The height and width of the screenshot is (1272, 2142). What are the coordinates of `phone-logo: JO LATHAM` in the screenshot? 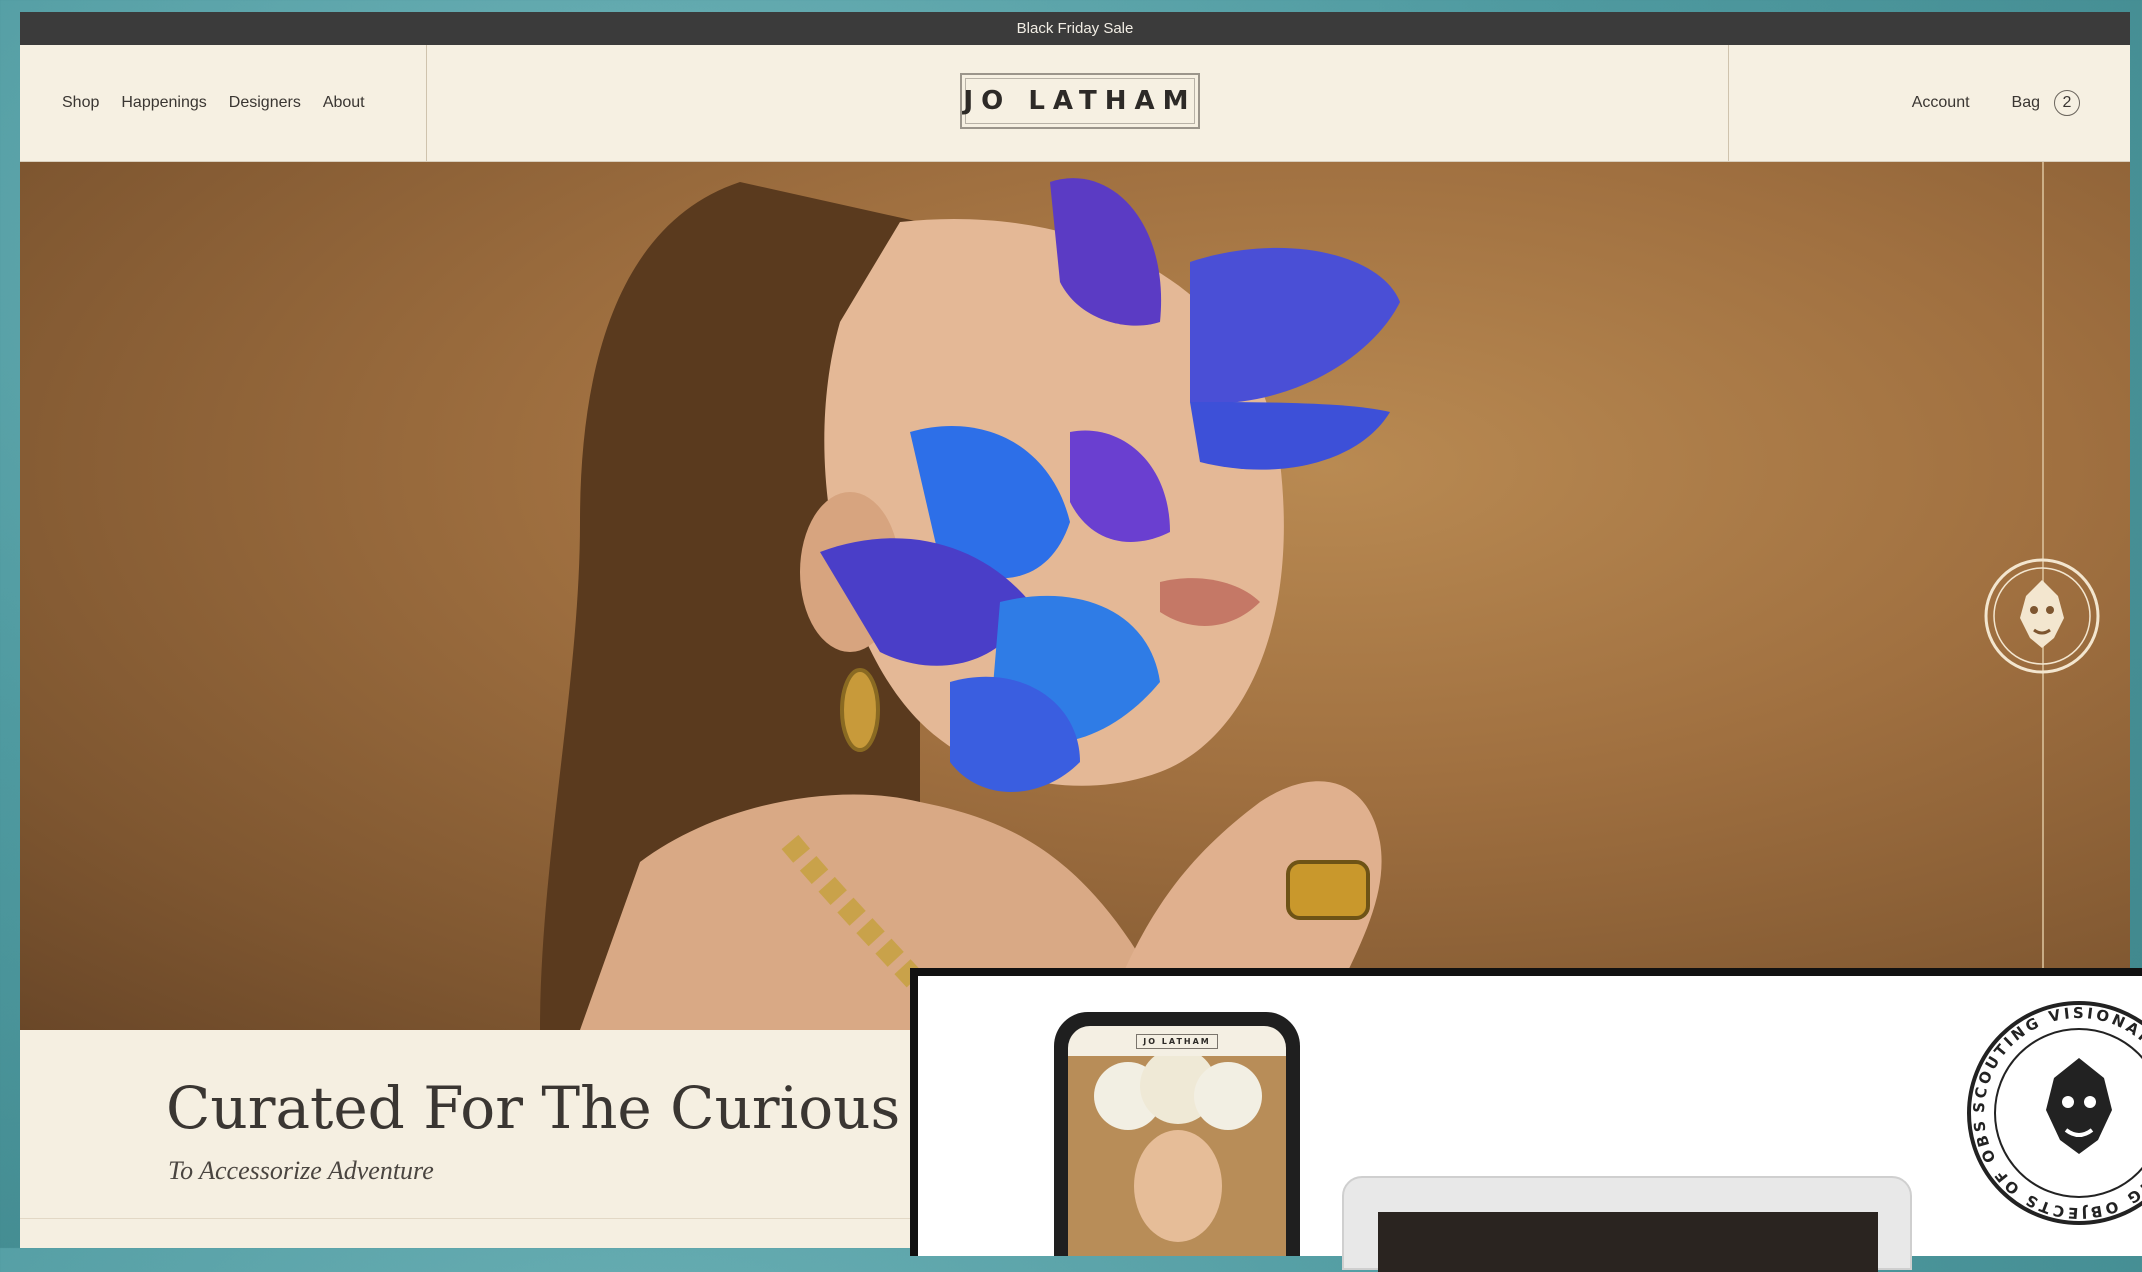 It's located at (1177, 1041).